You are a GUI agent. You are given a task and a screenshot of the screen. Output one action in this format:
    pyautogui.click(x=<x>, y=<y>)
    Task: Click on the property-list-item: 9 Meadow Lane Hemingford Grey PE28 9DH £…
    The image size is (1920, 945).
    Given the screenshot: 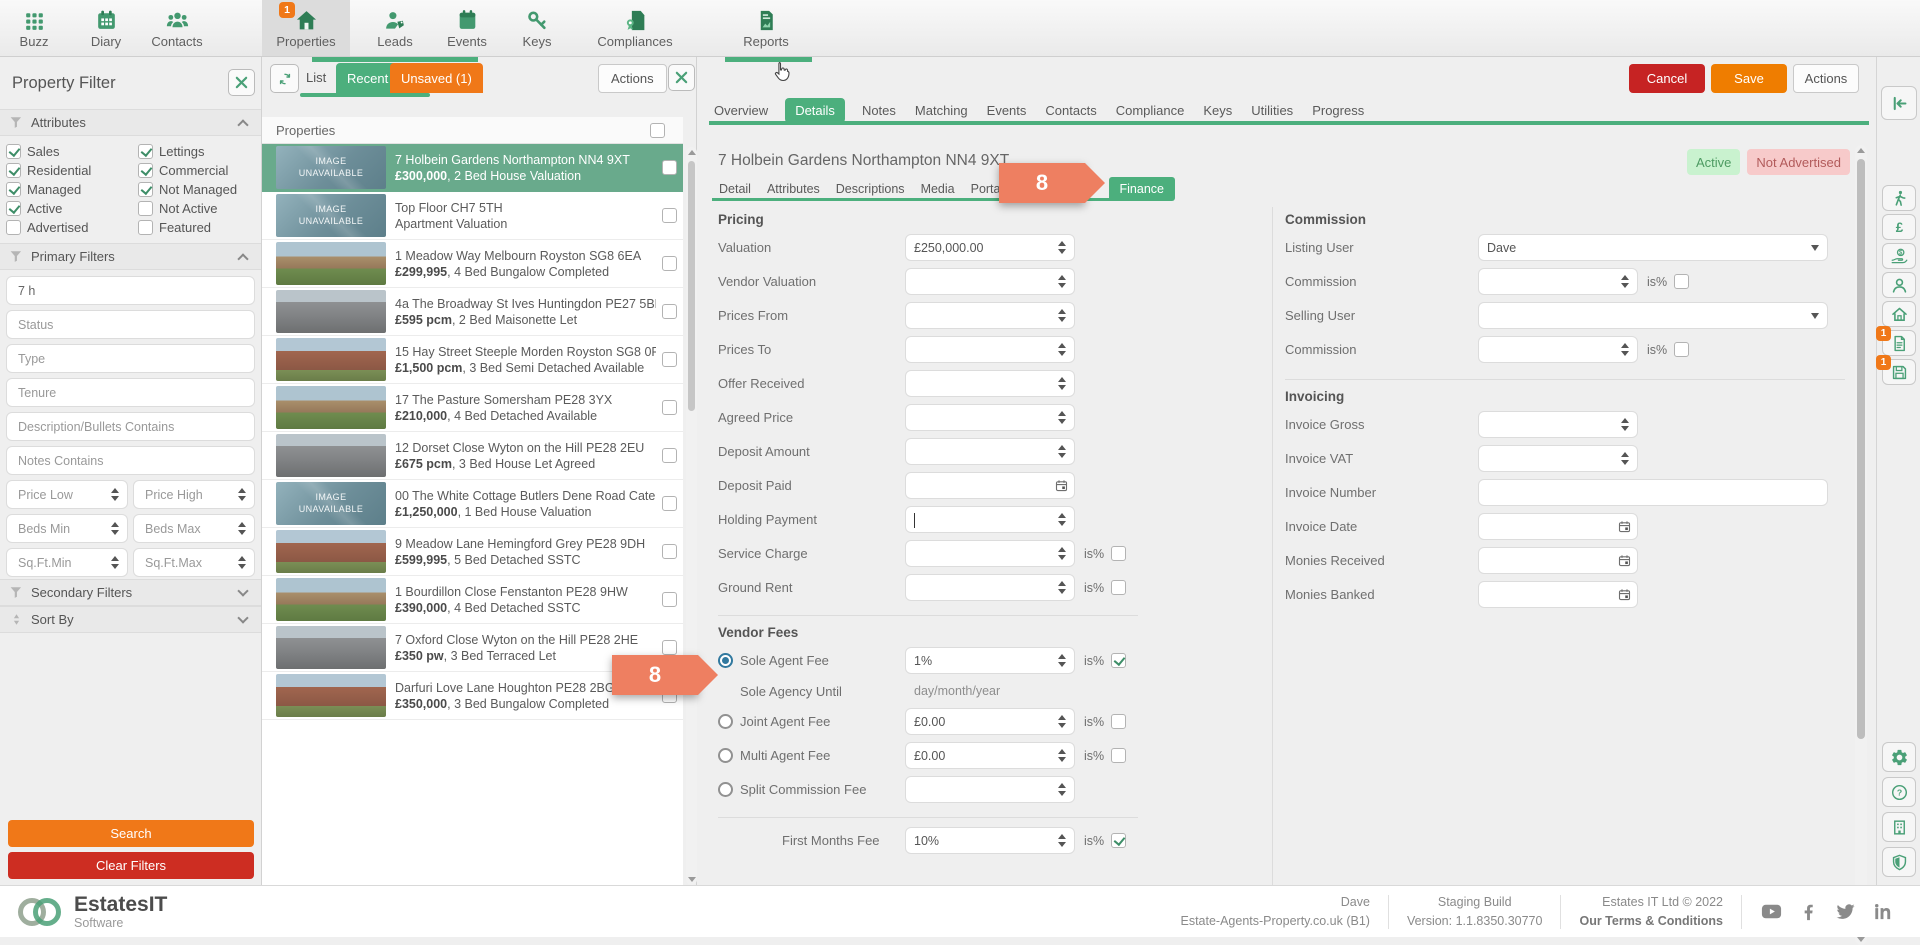 What is the action you would take?
    pyautogui.click(x=472, y=552)
    